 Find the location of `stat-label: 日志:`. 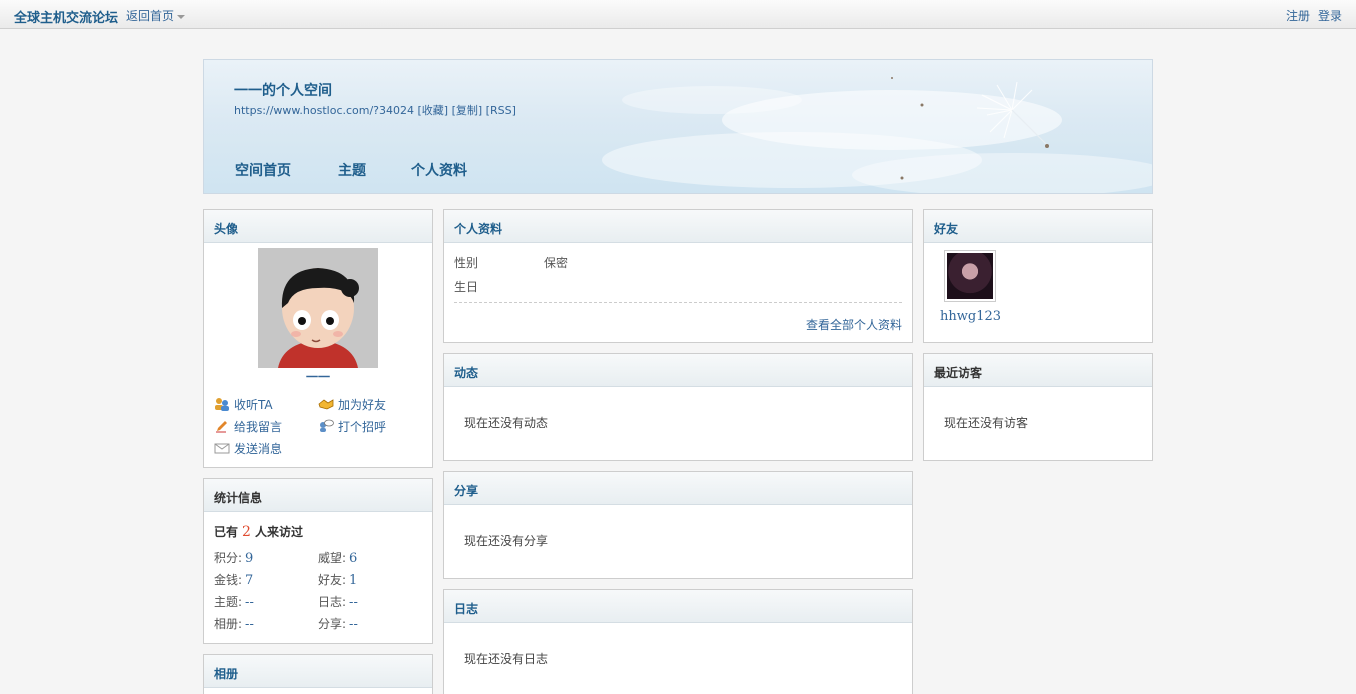

stat-label: 日志: is located at coordinates (332, 602).